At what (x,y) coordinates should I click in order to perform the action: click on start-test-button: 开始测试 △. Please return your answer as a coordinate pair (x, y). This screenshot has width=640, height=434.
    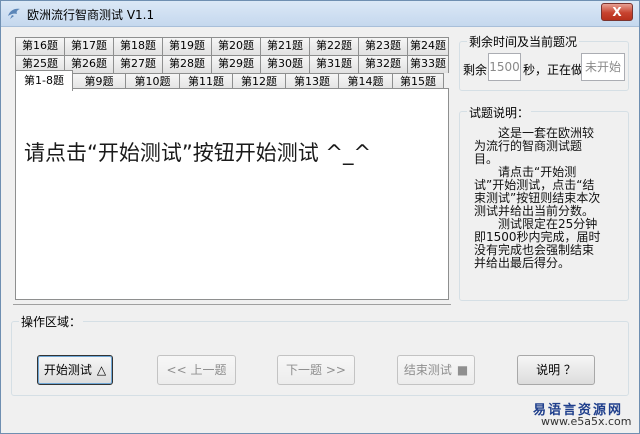
    Looking at the image, I should click on (75, 370).